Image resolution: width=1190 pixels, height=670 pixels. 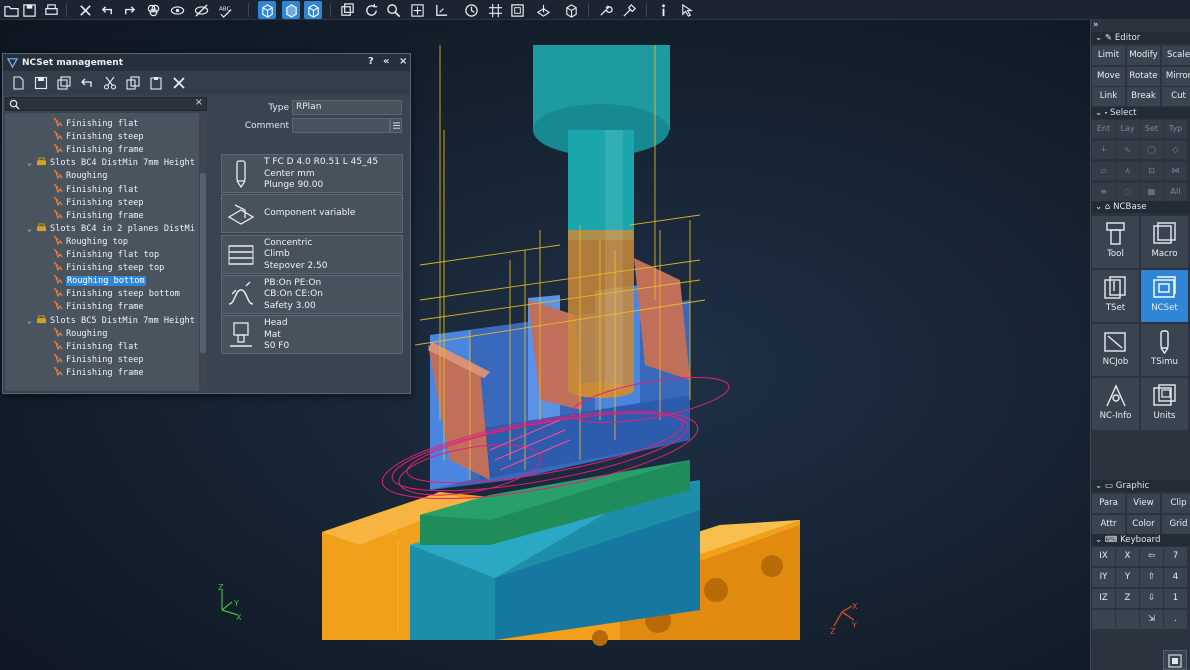 I want to click on spellcheck-icon: ABC, so click(x=225, y=10).